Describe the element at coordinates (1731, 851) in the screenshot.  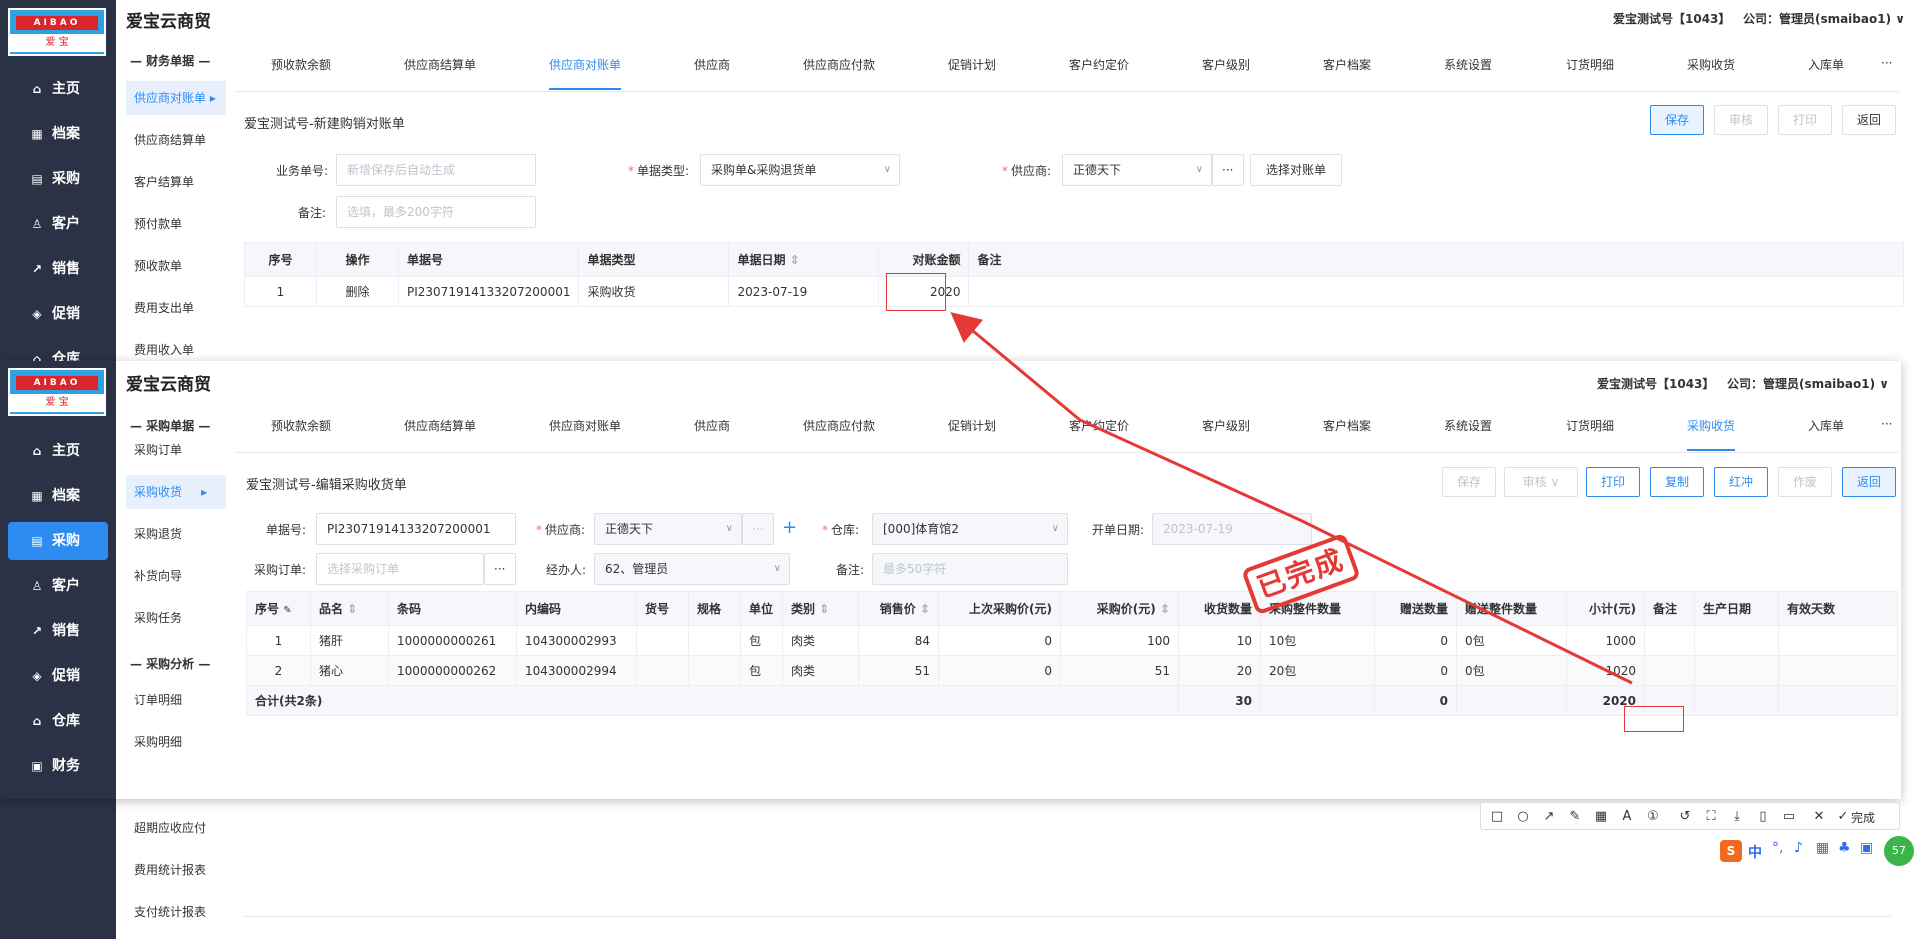
I see `sogou-icon: S` at that location.